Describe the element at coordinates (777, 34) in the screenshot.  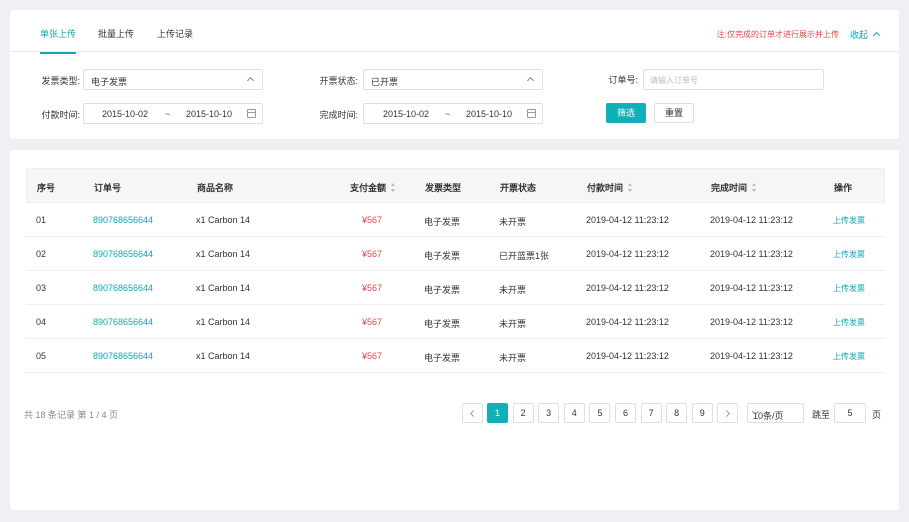
I see `notice-text: 注:仅完成的订单才进行展示并上传` at that location.